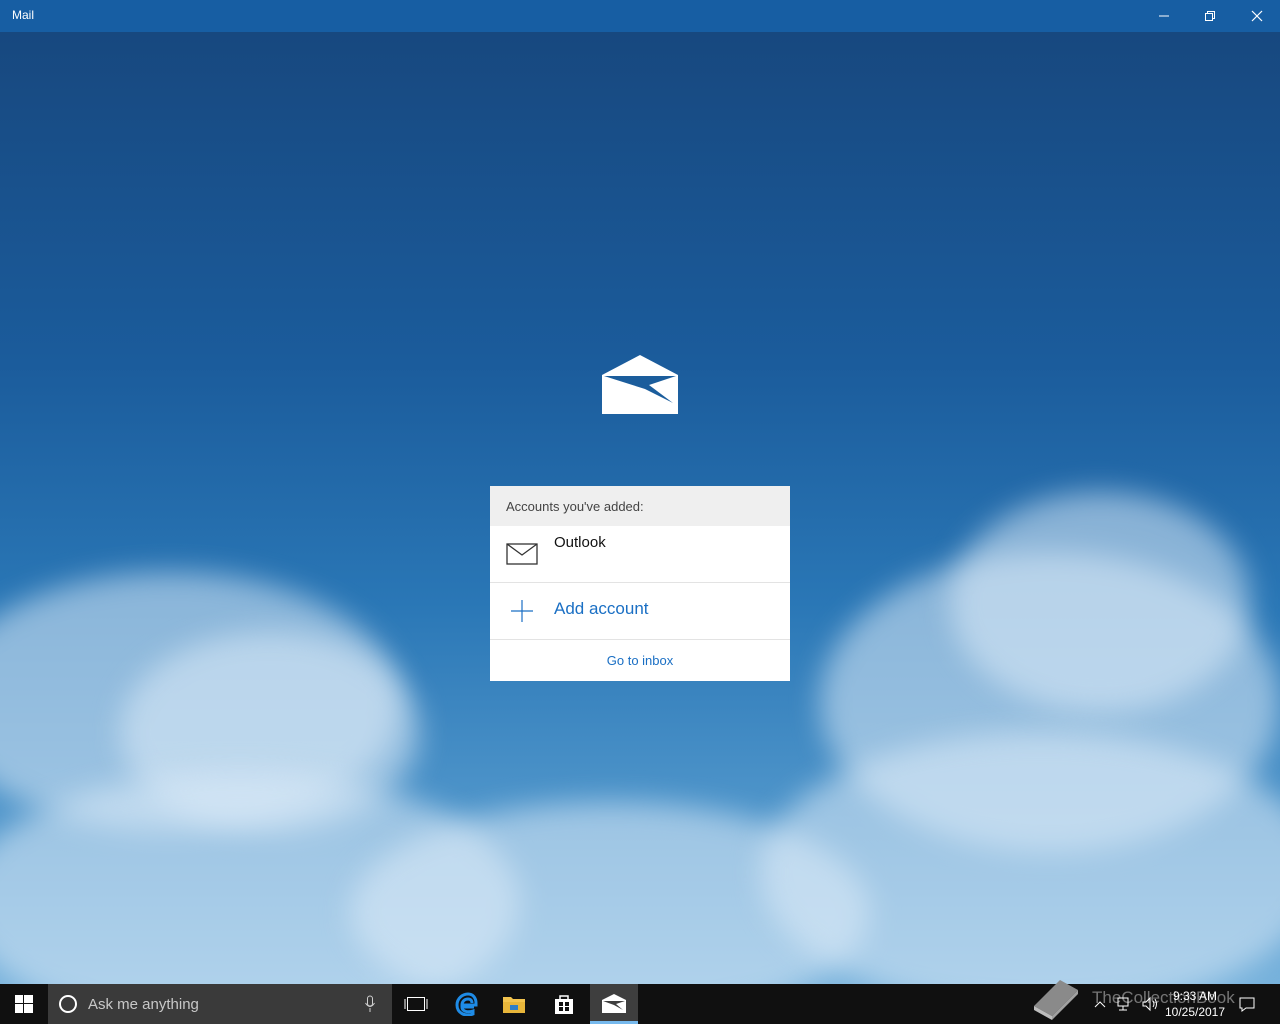 Image resolution: width=1280 pixels, height=1024 pixels. I want to click on clock-date: 10/25/2017, so click(1195, 1012).